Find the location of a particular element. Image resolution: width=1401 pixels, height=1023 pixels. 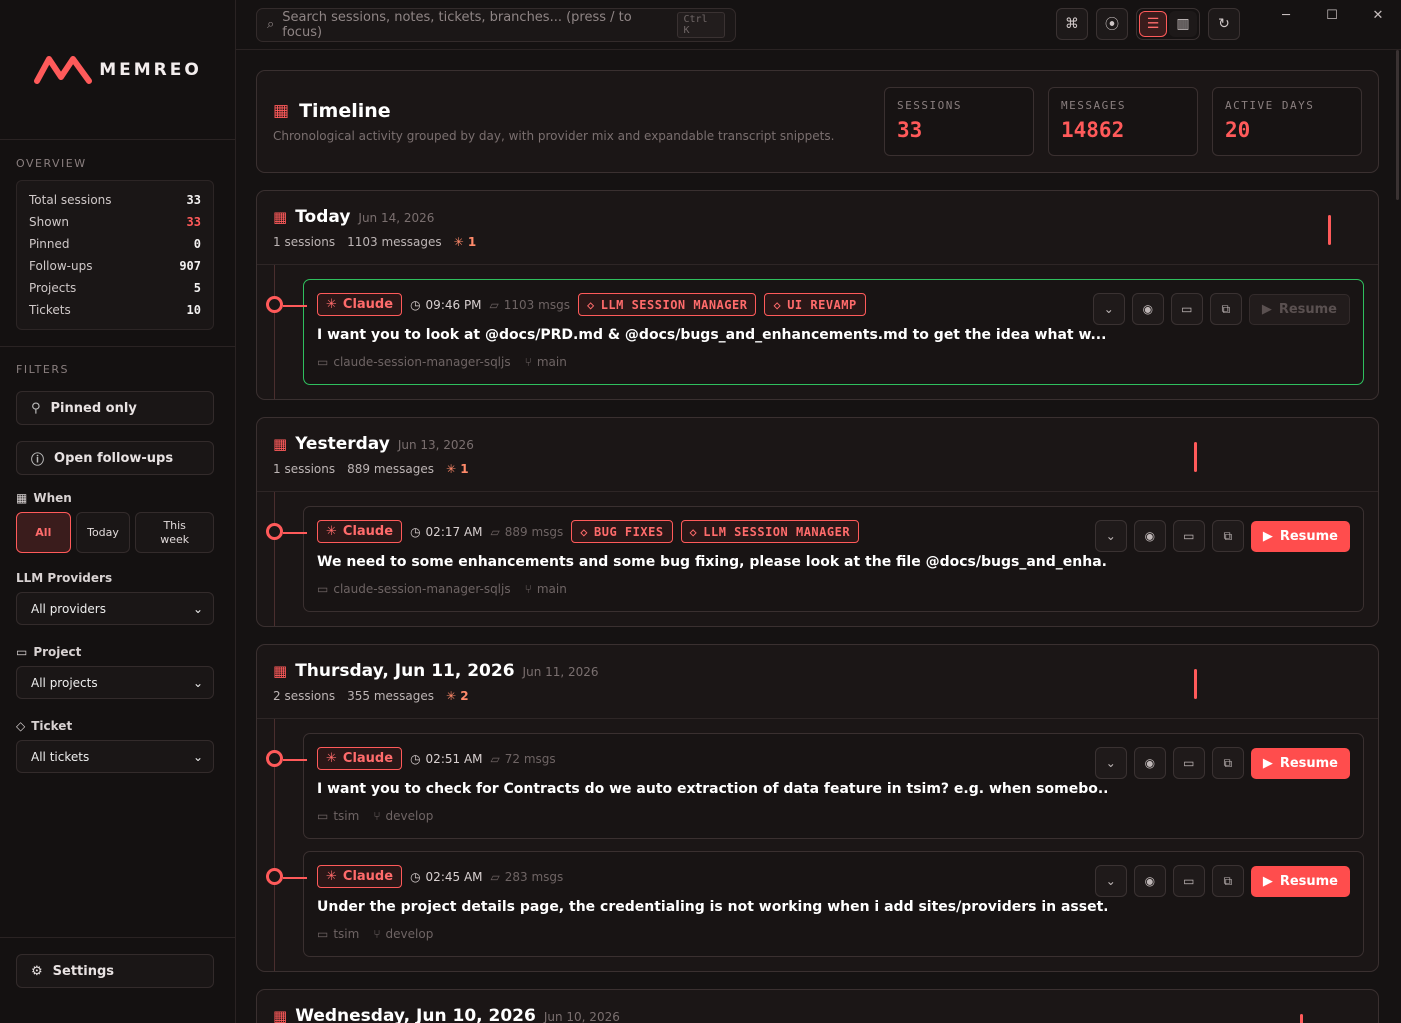

pinned-only-label: Pinned only is located at coordinates (93, 408).